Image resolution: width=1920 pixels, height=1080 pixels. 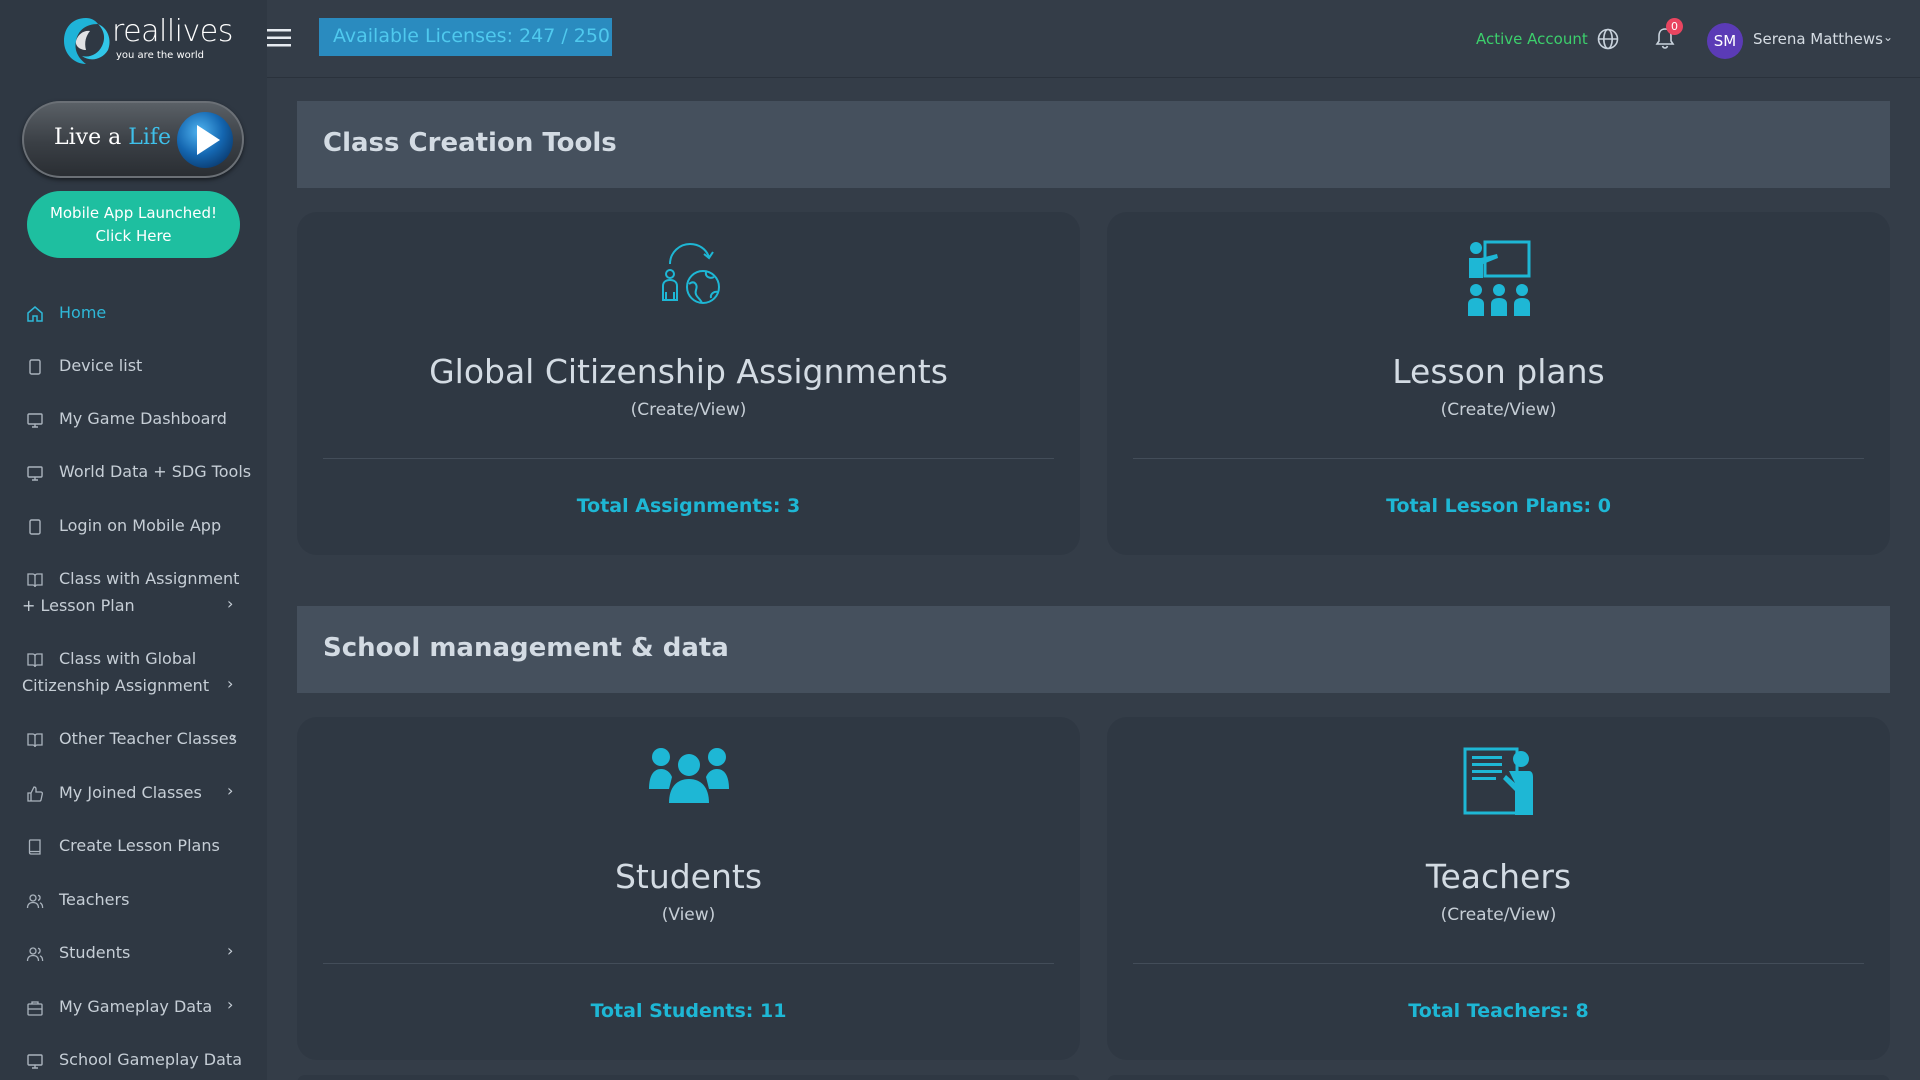 I want to click on classroom-teacher-icon, so click(x=1498, y=278).